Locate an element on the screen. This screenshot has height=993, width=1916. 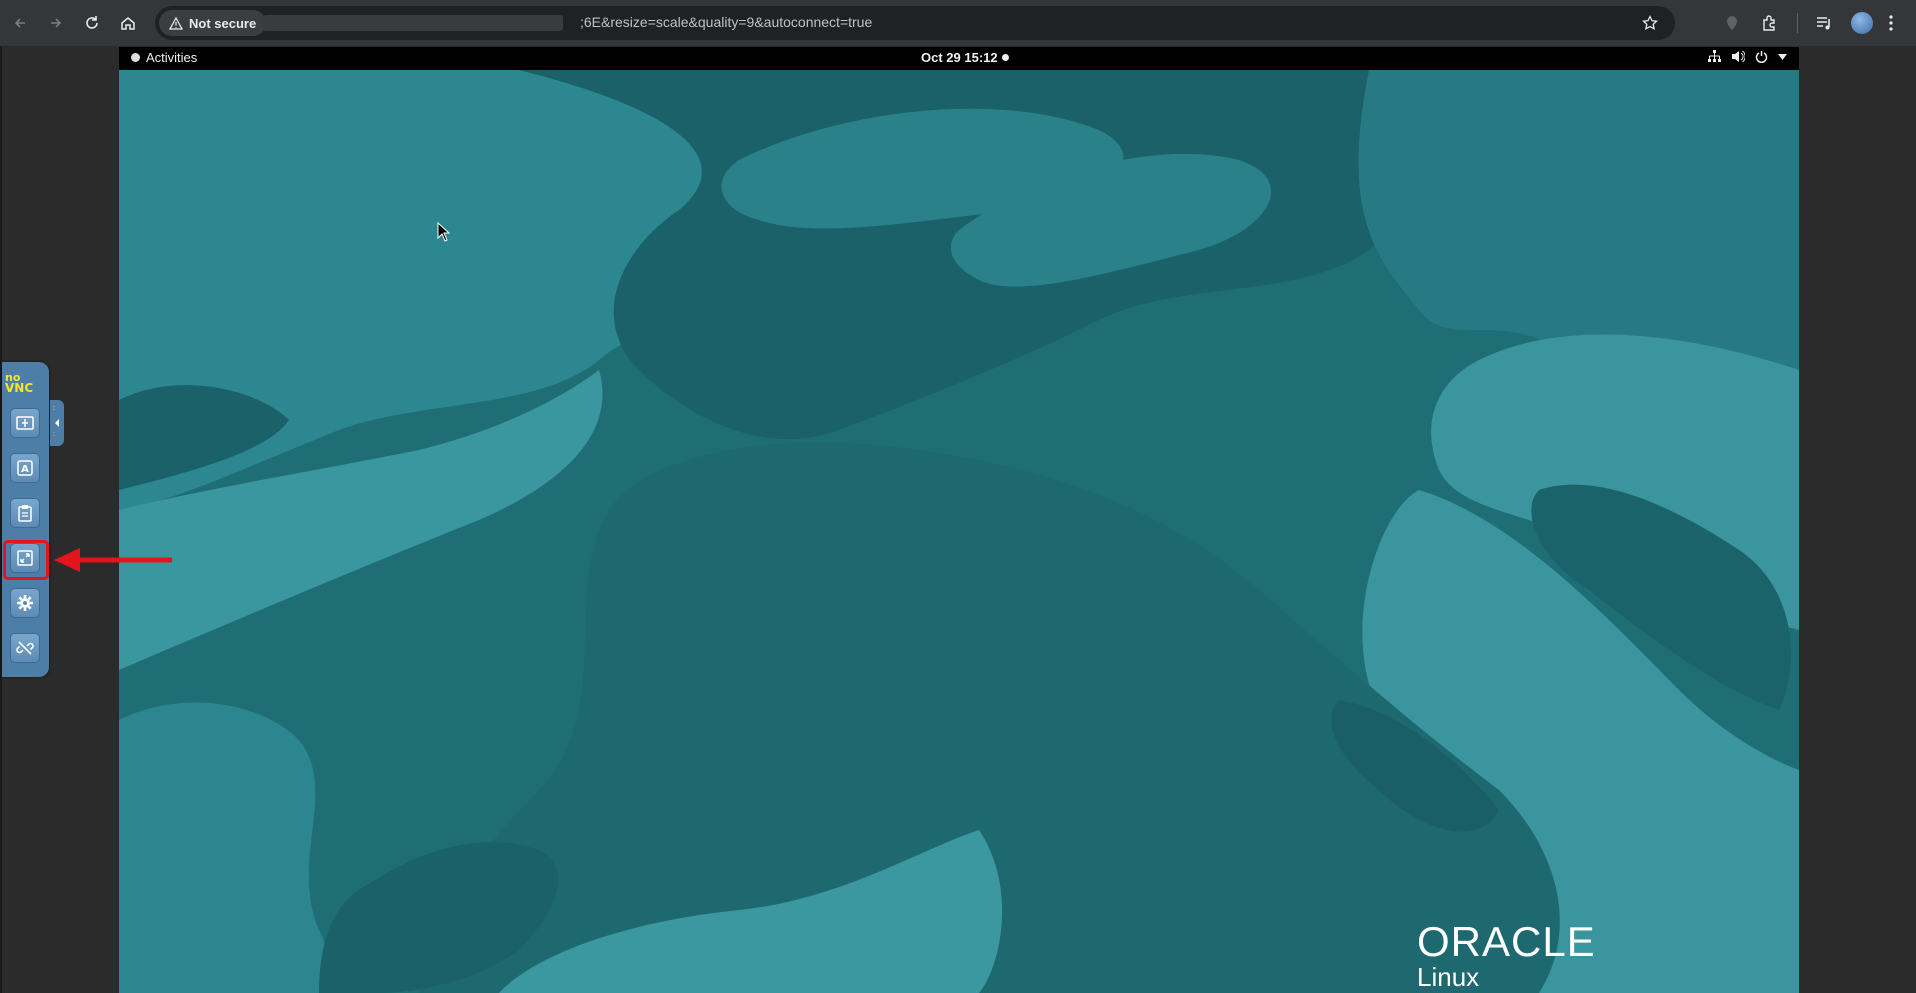
keyboard-keys-icon: A is located at coordinates (25, 468).